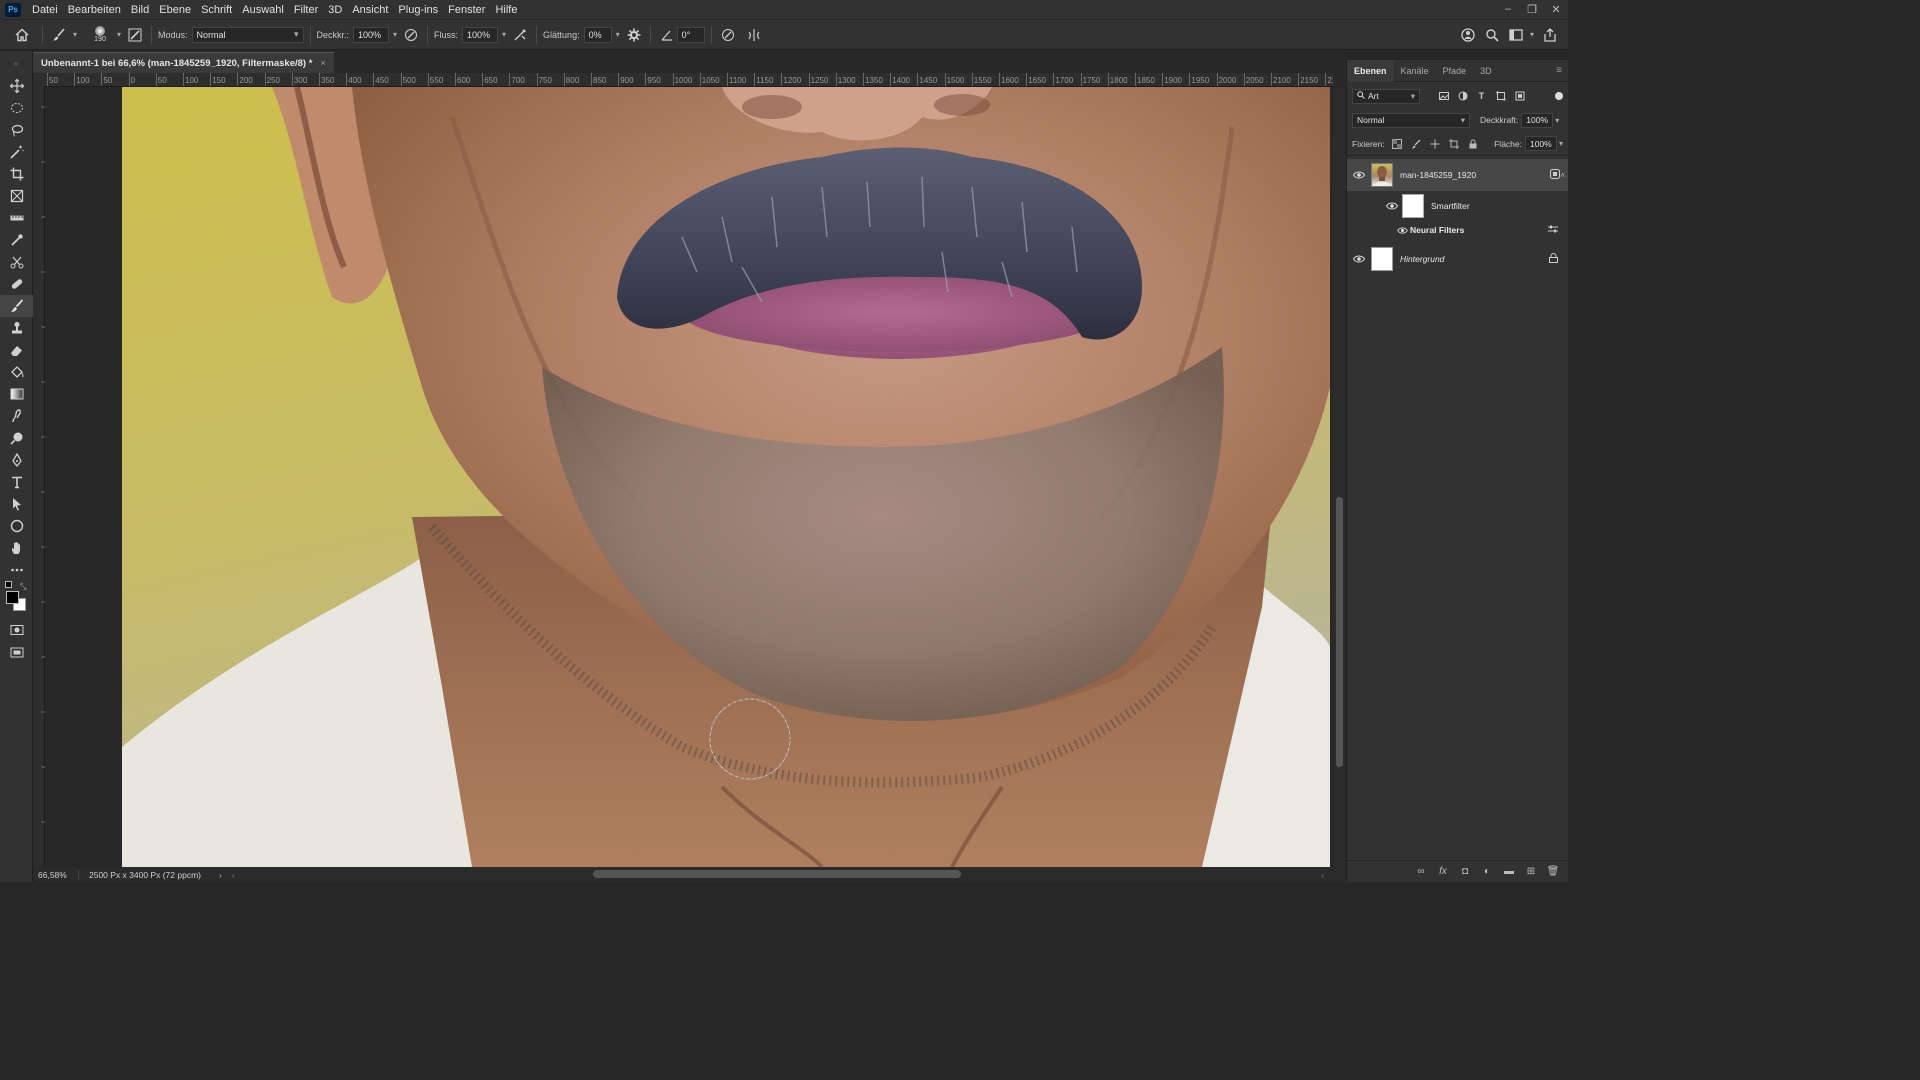 This screenshot has height=1080, width=1920. What do you see at coordinates (39, 477) in the screenshot?
I see `vertical-ruler` at bounding box center [39, 477].